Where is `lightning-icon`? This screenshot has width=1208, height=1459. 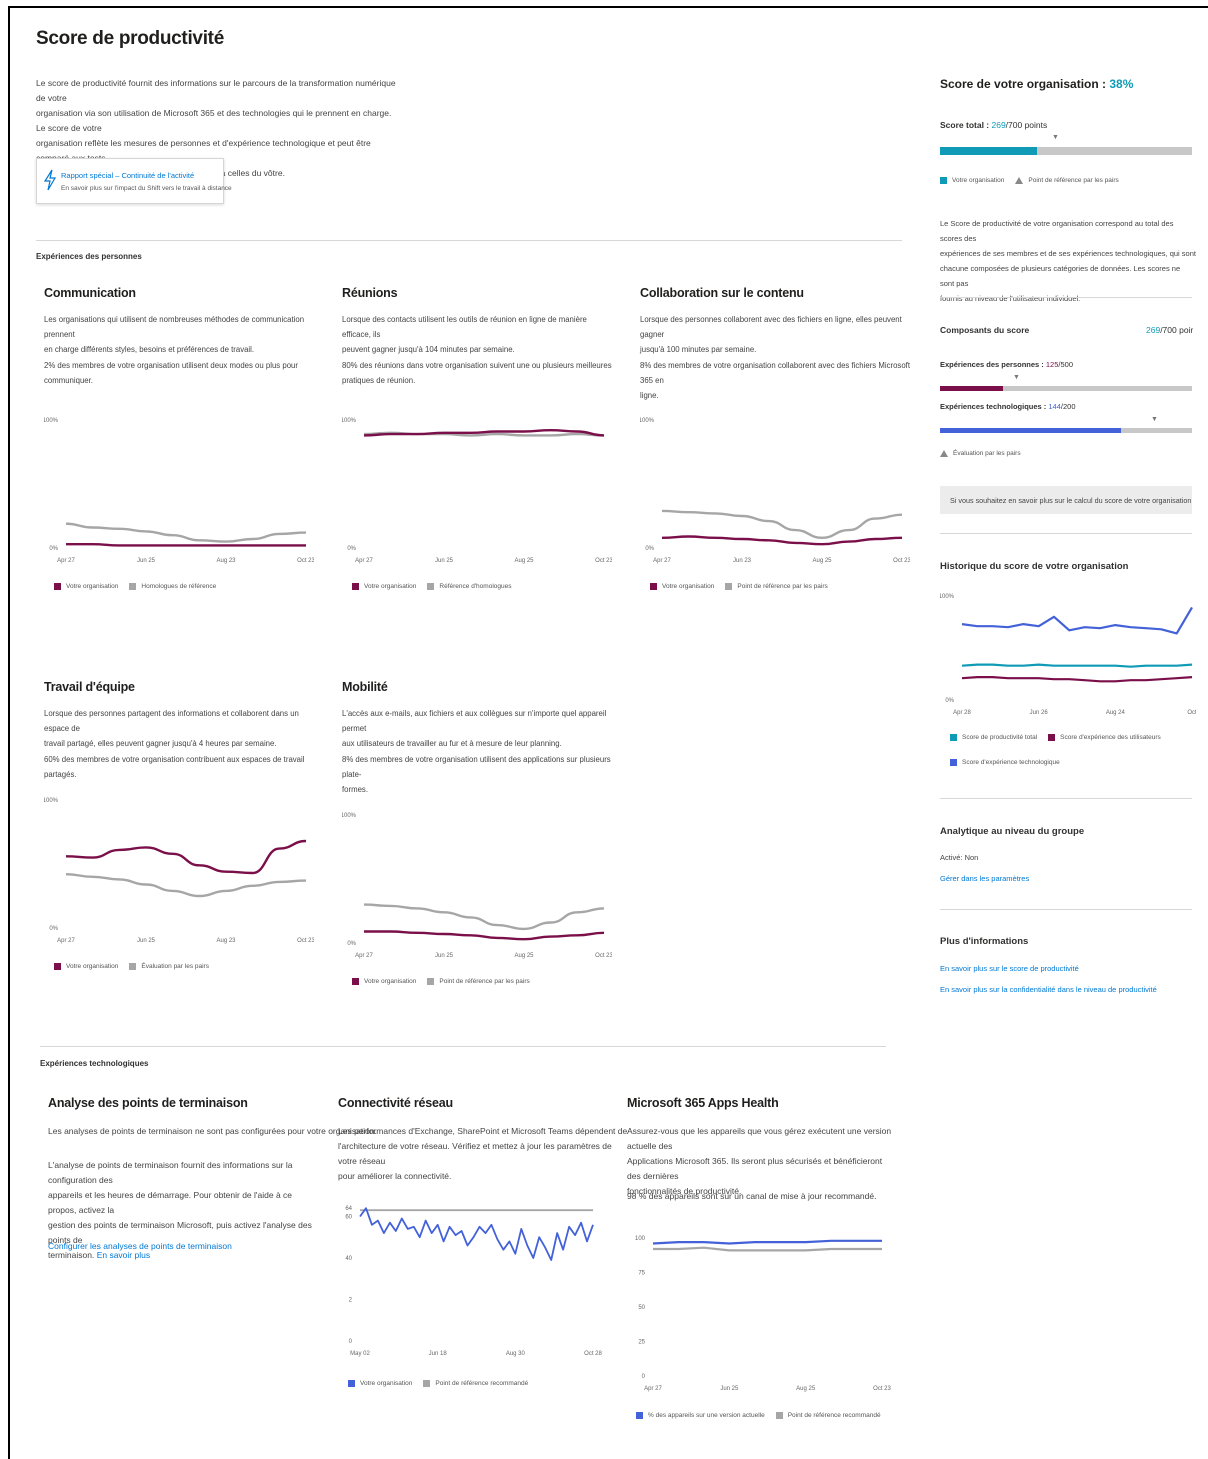
lightning-icon is located at coordinates (50, 182).